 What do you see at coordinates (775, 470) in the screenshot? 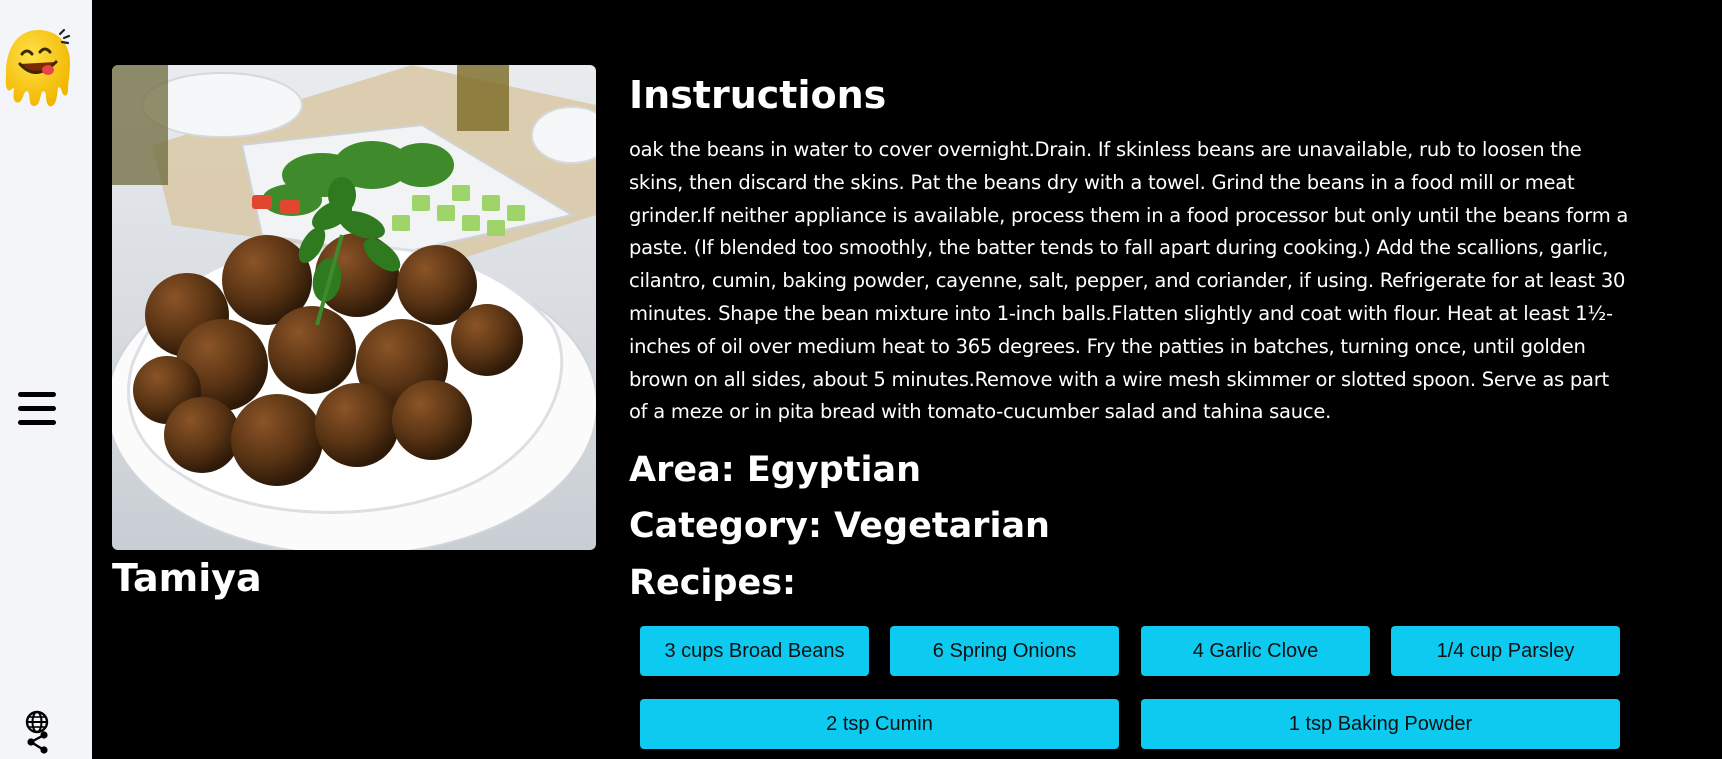
I see `area-label: Area: Egyptian` at bounding box center [775, 470].